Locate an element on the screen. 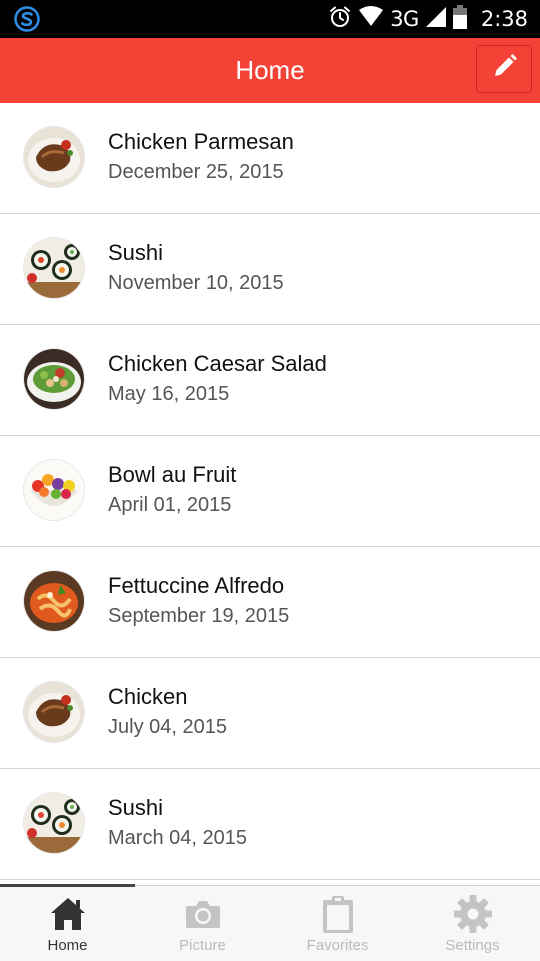 The height and width of the screenshot is (961, 540). tab-label: Favorites is located at coordinates (337, 945).